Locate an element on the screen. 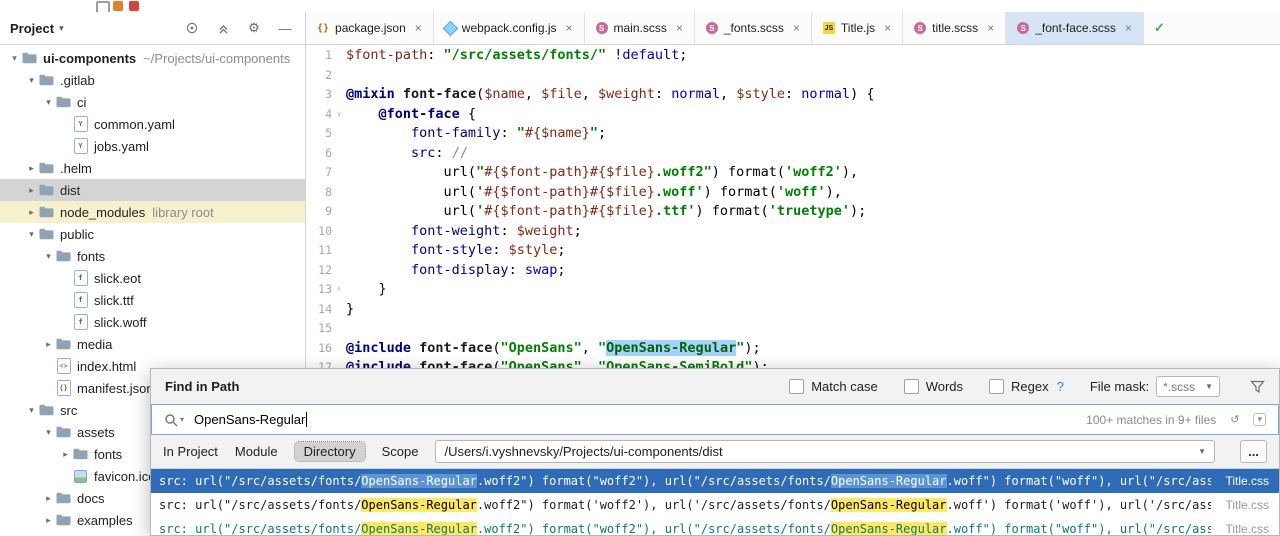 This screenshot has height=536, width=1280. tree-item-media: ▸ media is located at coordinates (152, 344).